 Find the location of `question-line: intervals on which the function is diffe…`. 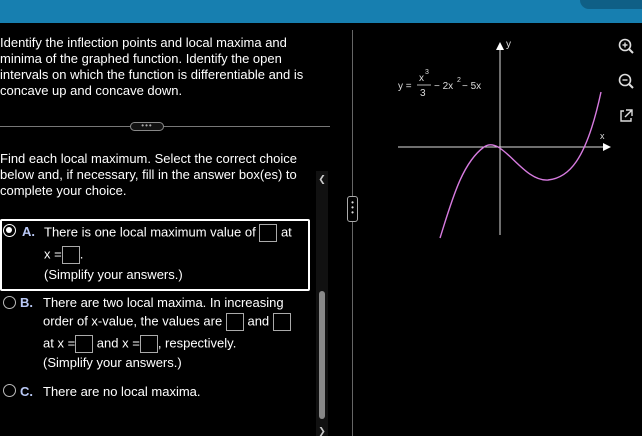

question-line: intervals on which the function is diffe… is located at coordinates (152, 74).